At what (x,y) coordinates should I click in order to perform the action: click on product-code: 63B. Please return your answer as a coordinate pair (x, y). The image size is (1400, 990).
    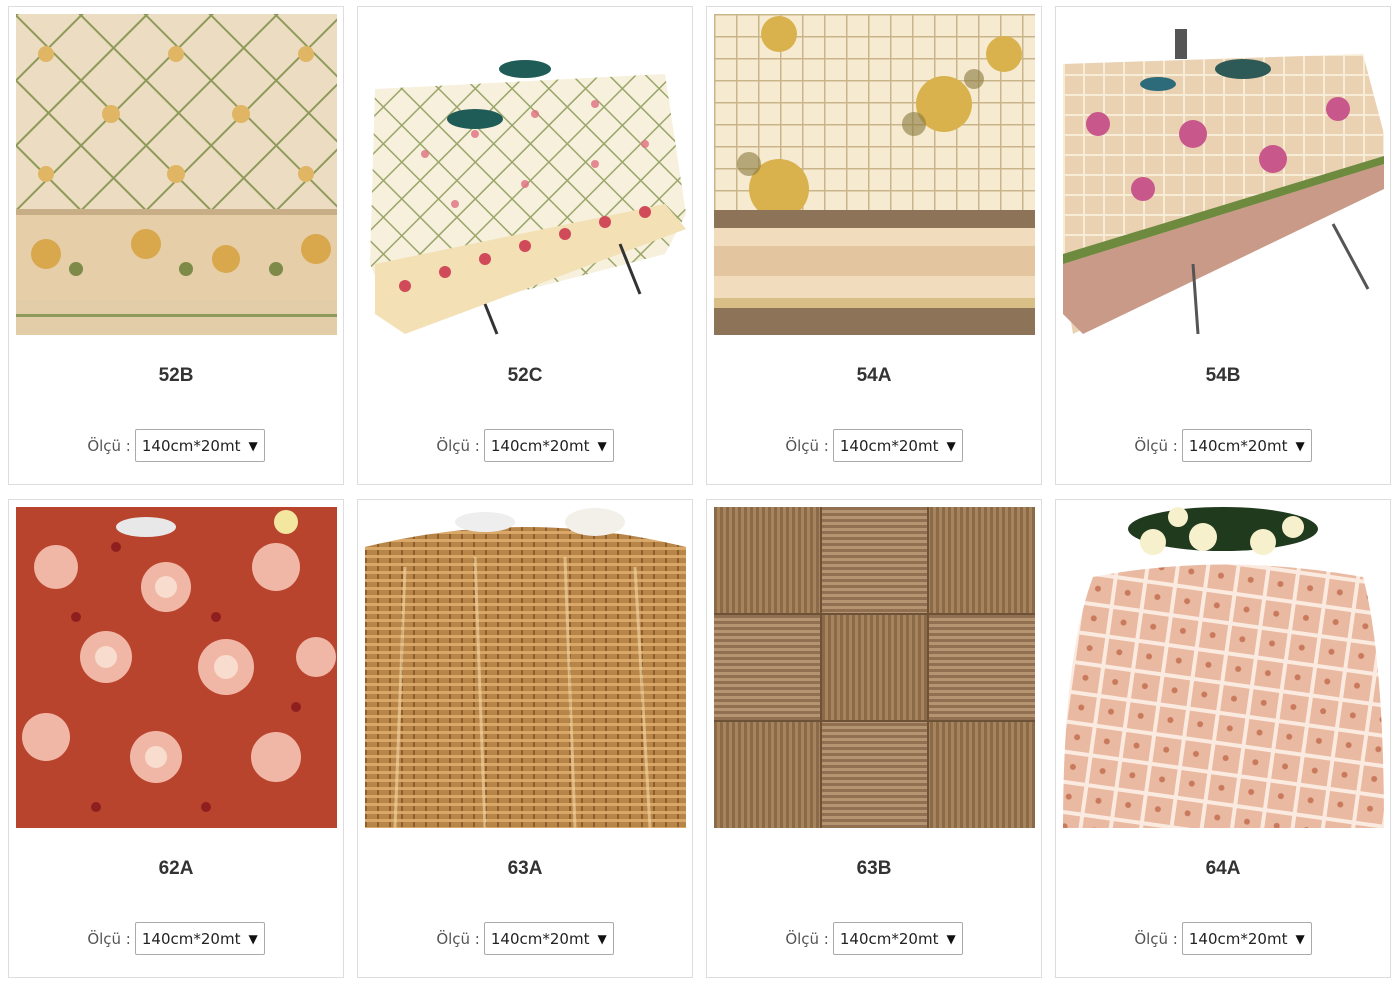
    Looking at the image, I should click on (874, 868).